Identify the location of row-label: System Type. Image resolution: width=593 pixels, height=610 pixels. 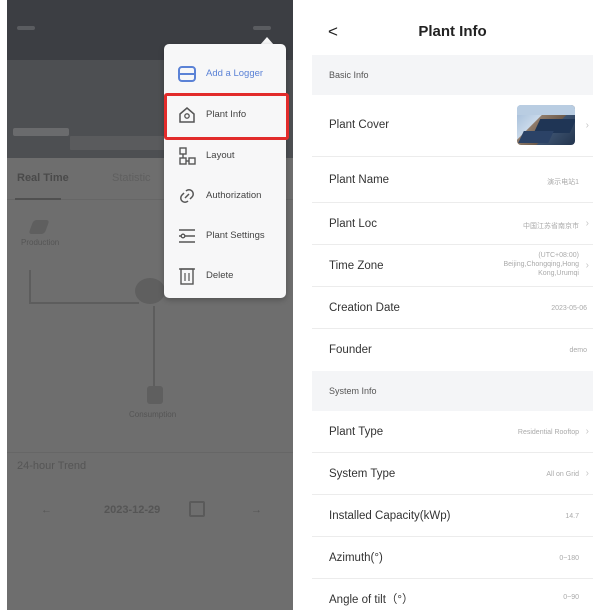
(362, 474).